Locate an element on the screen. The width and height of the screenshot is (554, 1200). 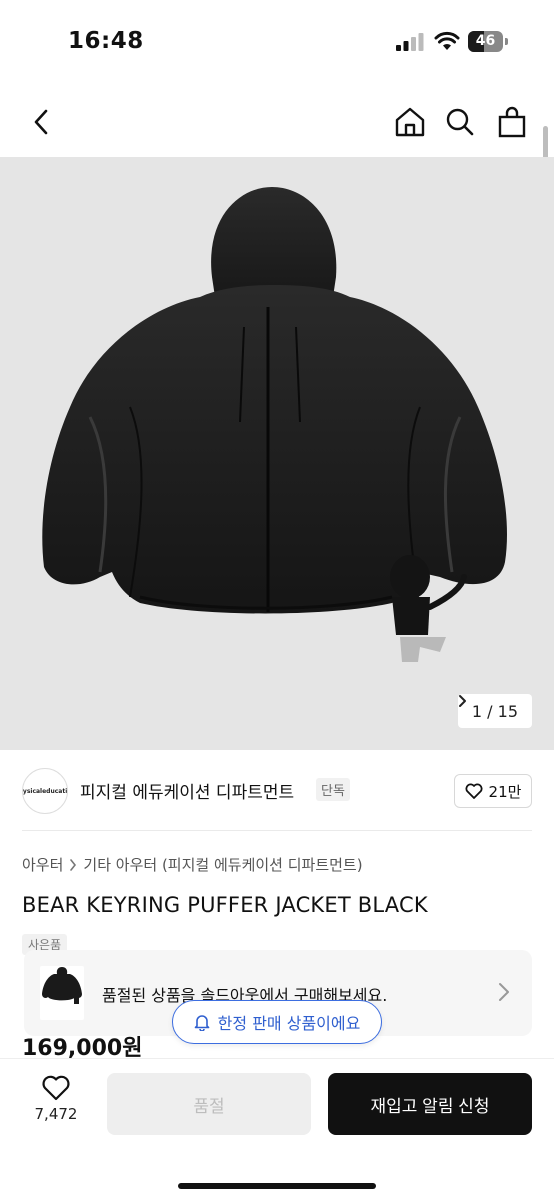
back-button is located at coordinates (41, 122).